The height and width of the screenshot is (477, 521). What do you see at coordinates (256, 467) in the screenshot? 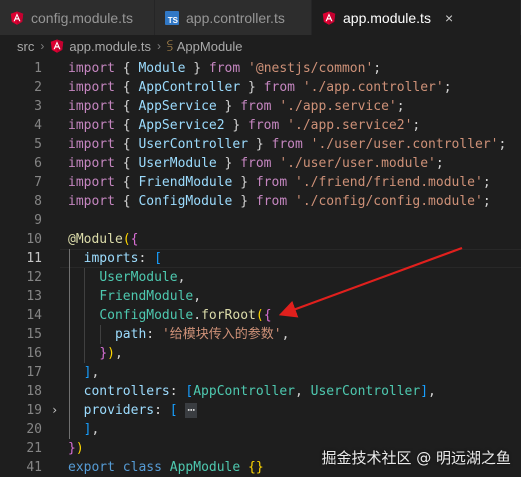
I see `code-token: {}` at bounding box center [256, 467].